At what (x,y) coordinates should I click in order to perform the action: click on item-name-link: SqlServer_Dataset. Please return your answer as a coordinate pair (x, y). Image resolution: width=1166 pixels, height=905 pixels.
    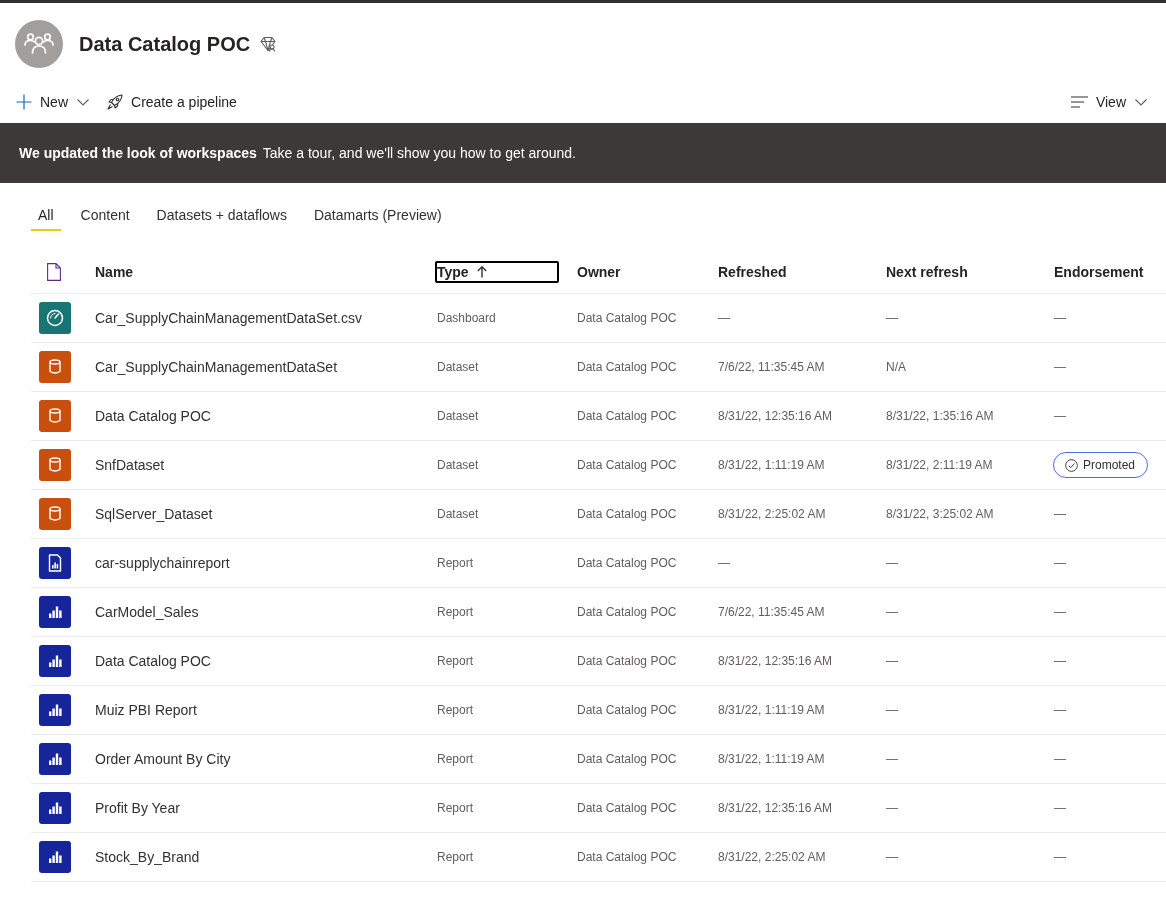
    Looking at the image, I should click on (154, 514).